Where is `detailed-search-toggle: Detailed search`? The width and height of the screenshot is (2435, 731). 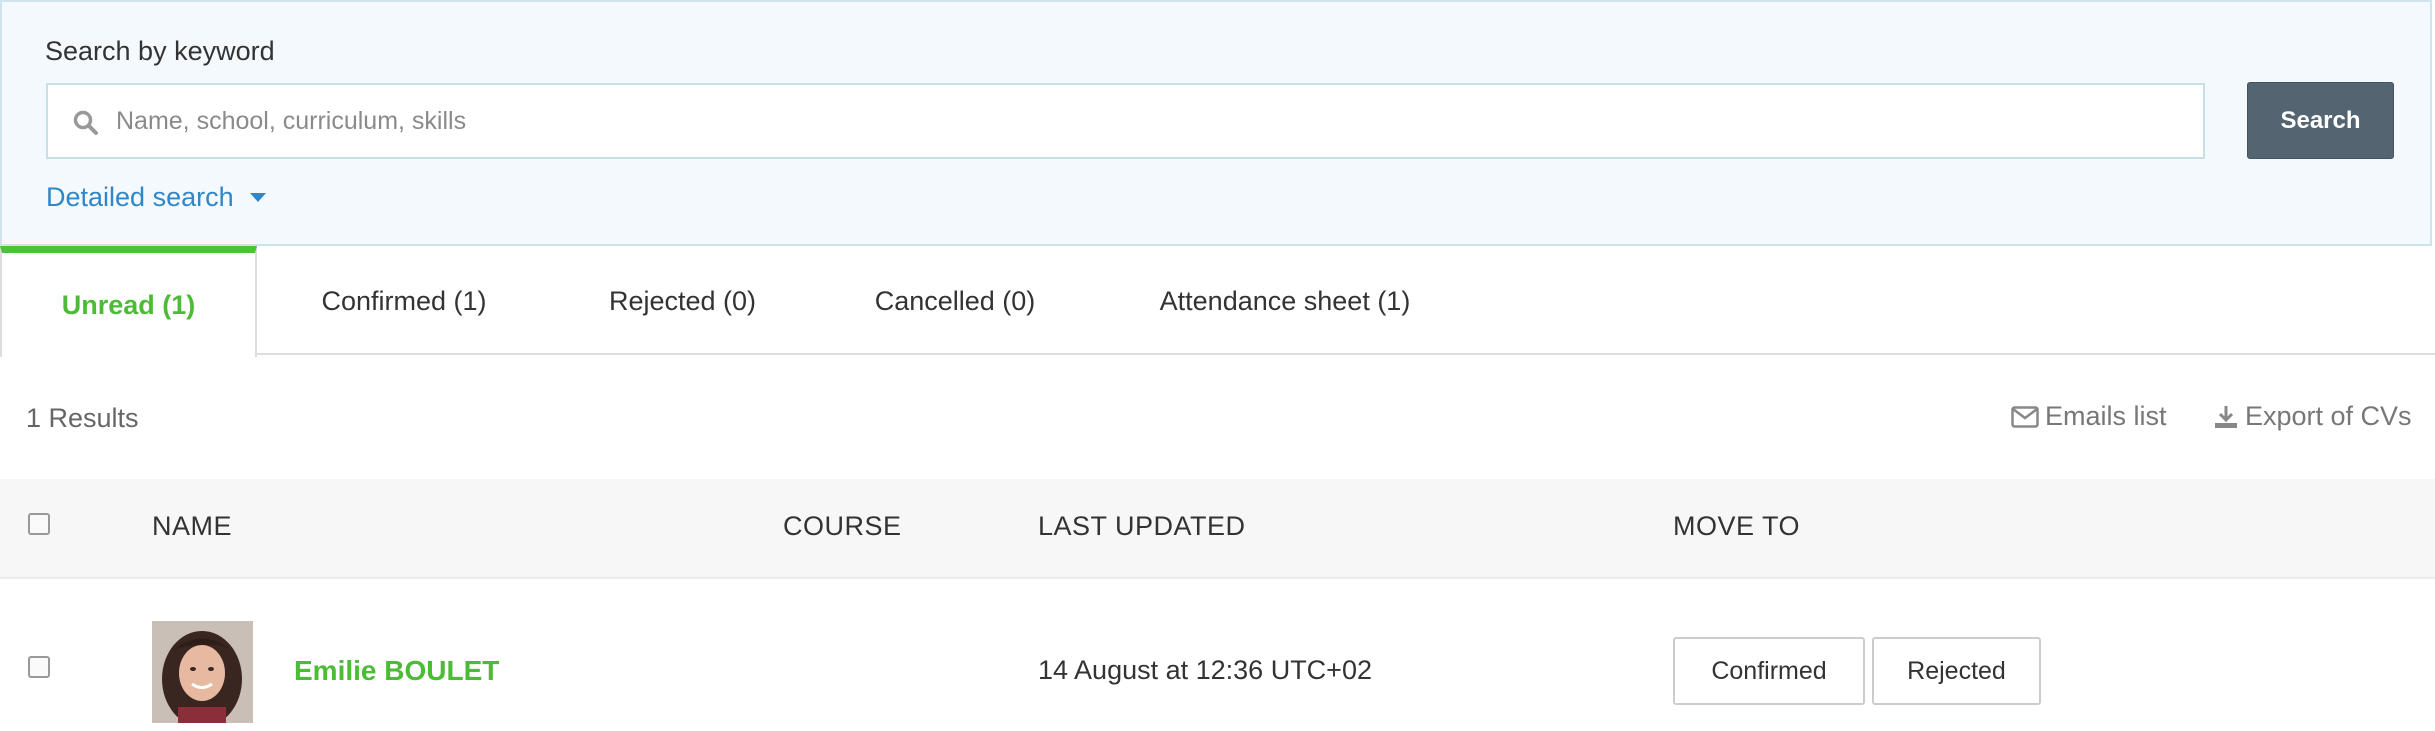
detailed-search-toggle: Detailed search is located at coordinates (156, 197).